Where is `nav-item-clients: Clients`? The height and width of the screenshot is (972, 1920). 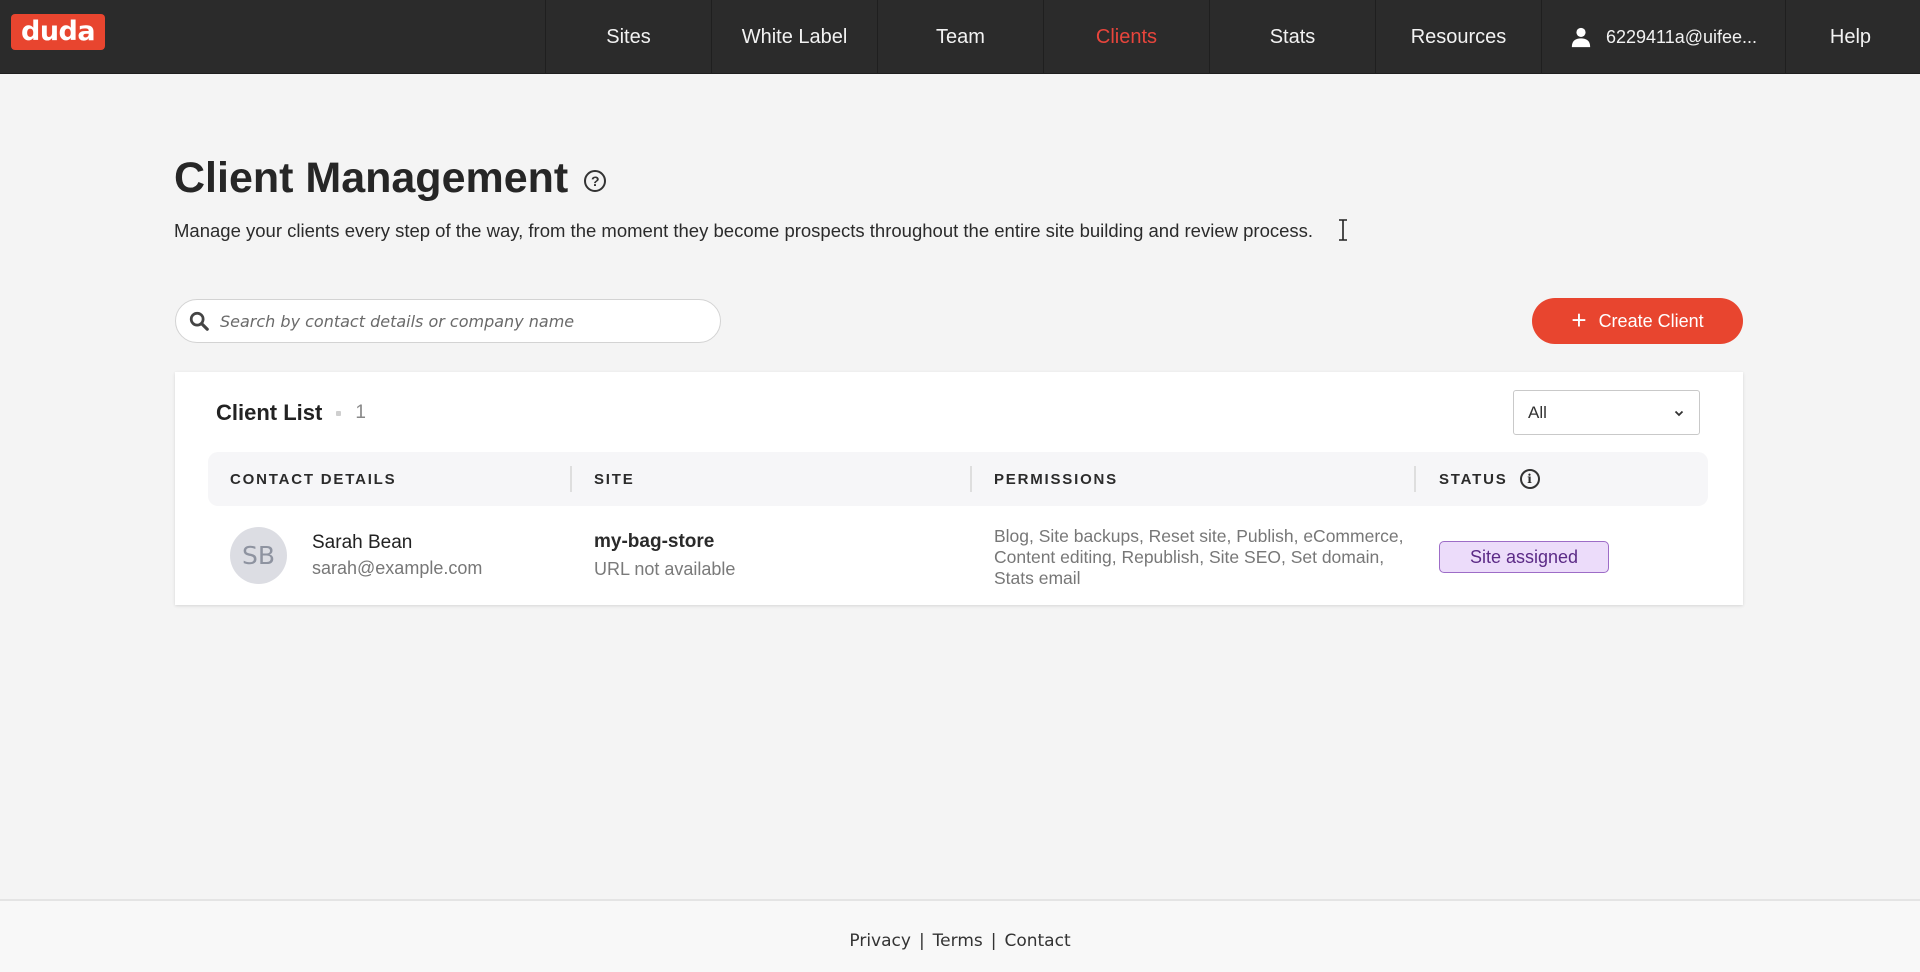 nav-item-clients: Clients is located at coordinates (1126, 37).